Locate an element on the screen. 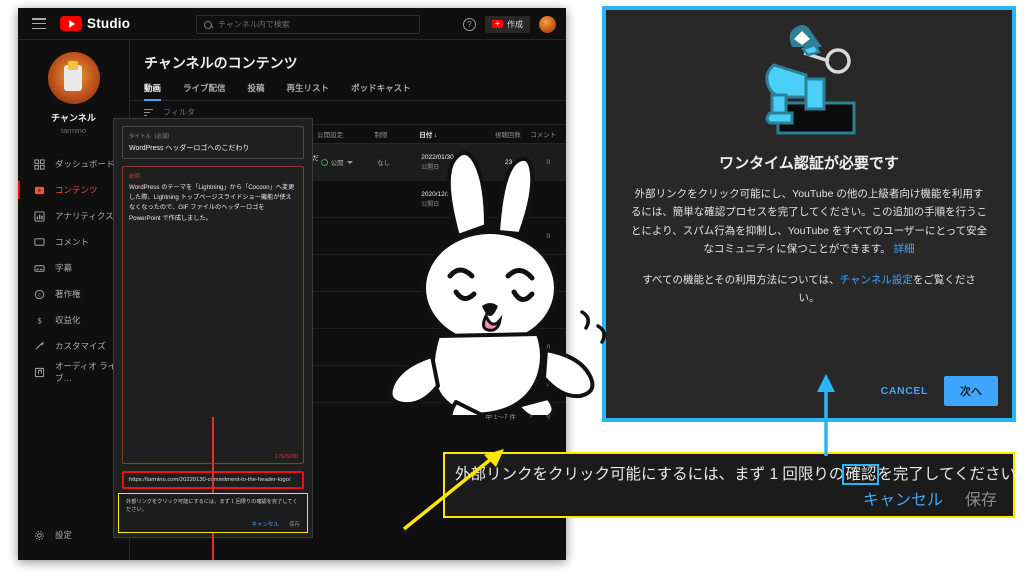 The width and height of the screenshot is (1024, 576). channel-avatar is located at coordinates (73, 78).